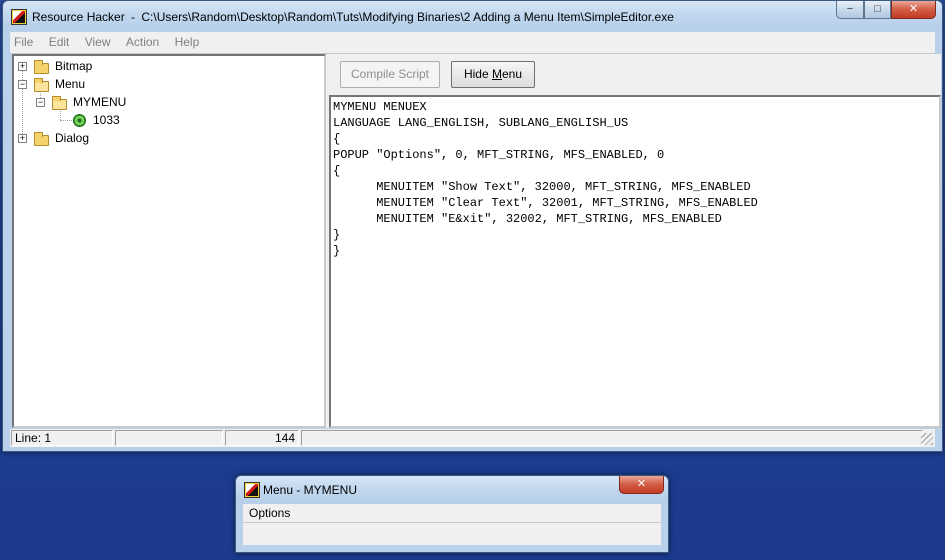  I want to click on menu-preview-window: Menu - MYMENU ✕ Options, so click(452, 514).